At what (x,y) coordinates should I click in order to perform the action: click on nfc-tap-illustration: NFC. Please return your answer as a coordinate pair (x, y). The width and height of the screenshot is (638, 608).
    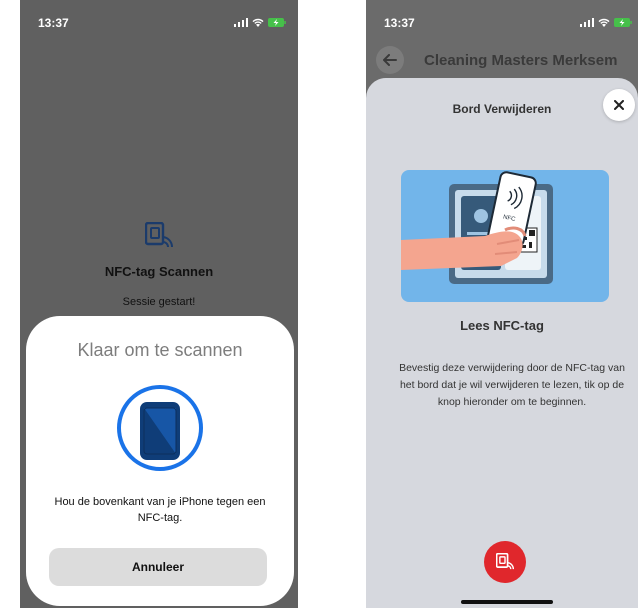
    Looking at the image, I should click on (505, 236).